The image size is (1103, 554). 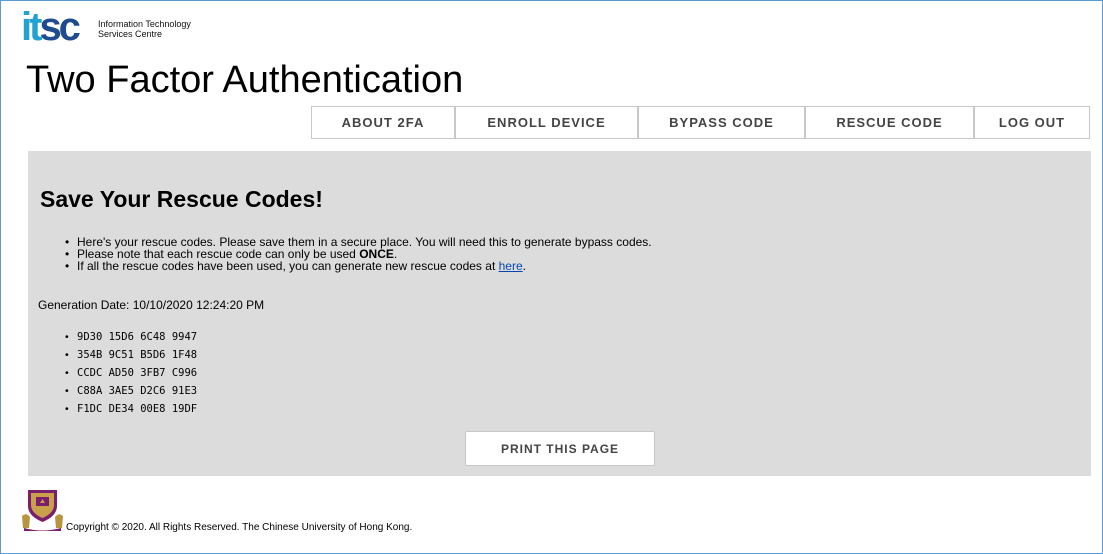 I want to click on rescue-code: CCDC AD50 3FB7 C996, so click(x=131, y=373).